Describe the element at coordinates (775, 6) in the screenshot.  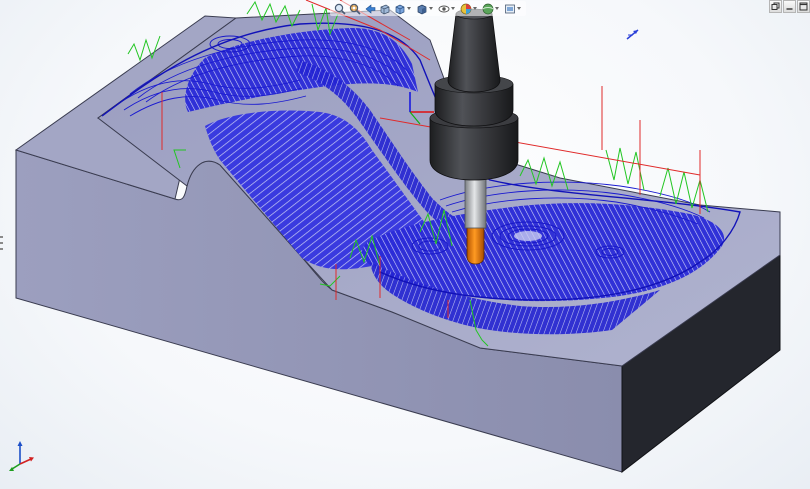
I see `restore-viewport-icon` at that location.